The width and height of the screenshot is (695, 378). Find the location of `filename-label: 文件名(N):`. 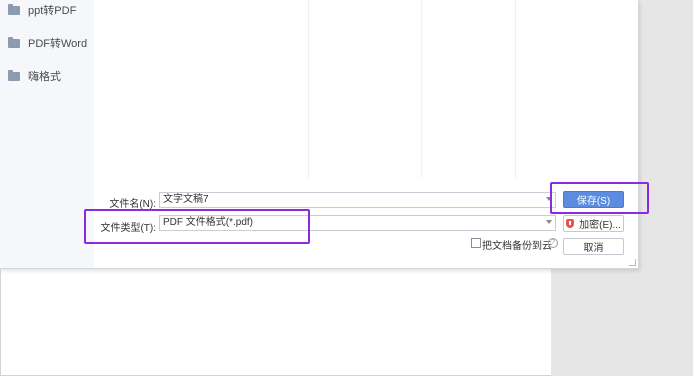

filename-label: 文件名(N): is located at coordinates (132, 204).